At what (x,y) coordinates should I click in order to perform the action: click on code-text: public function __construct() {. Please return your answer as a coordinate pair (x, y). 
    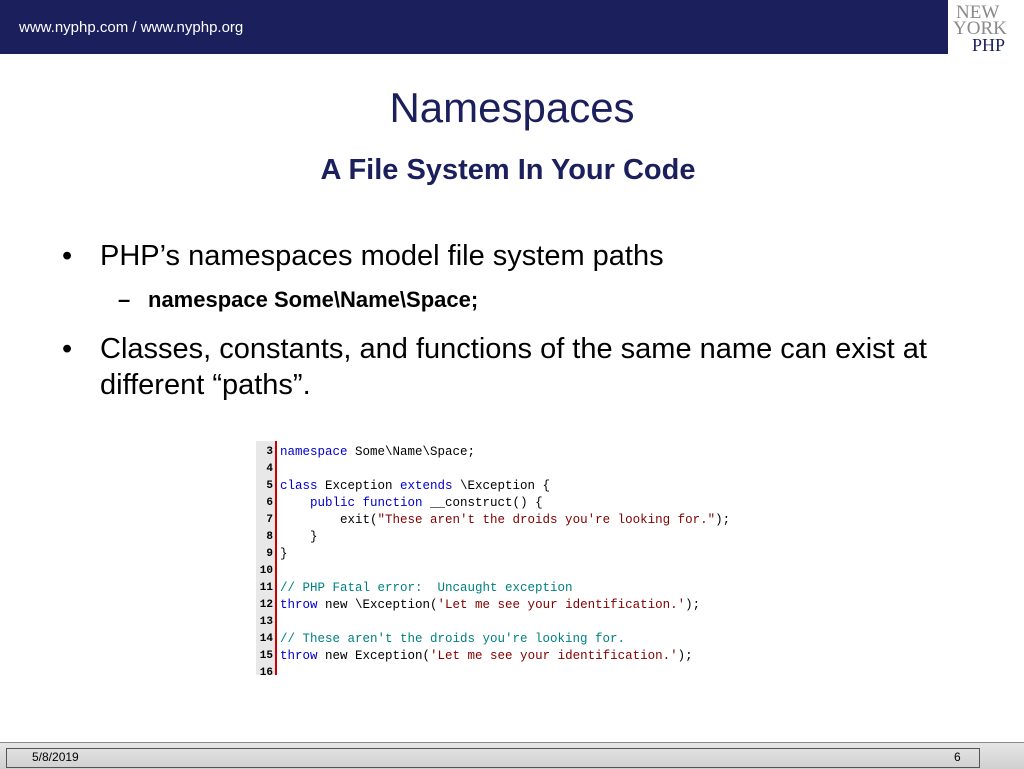
    Looking at the image, I should click on (411, 503).